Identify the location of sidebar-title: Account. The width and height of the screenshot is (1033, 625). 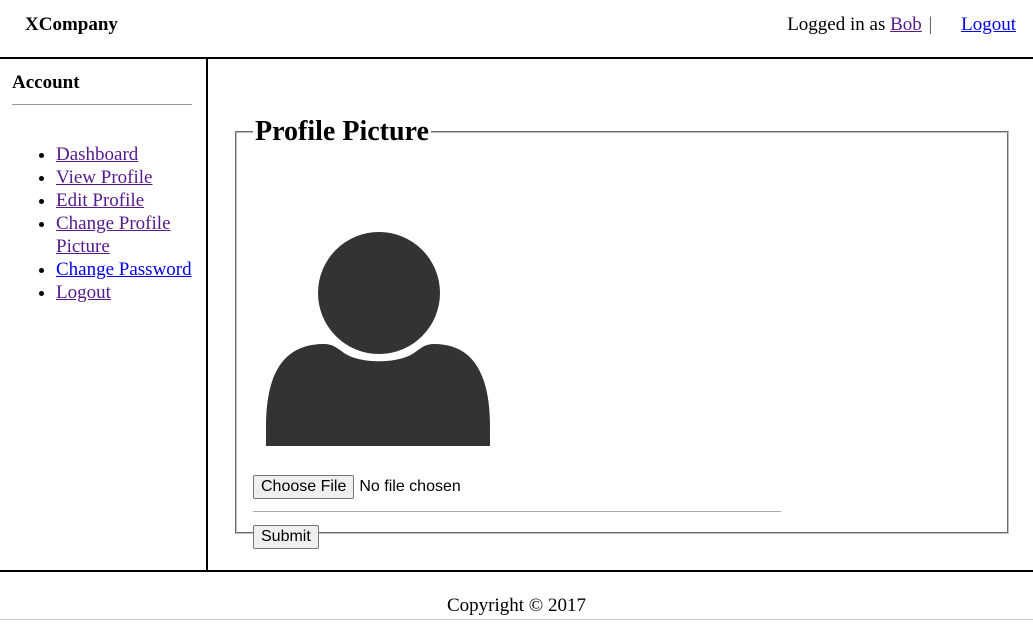
(46, 82).